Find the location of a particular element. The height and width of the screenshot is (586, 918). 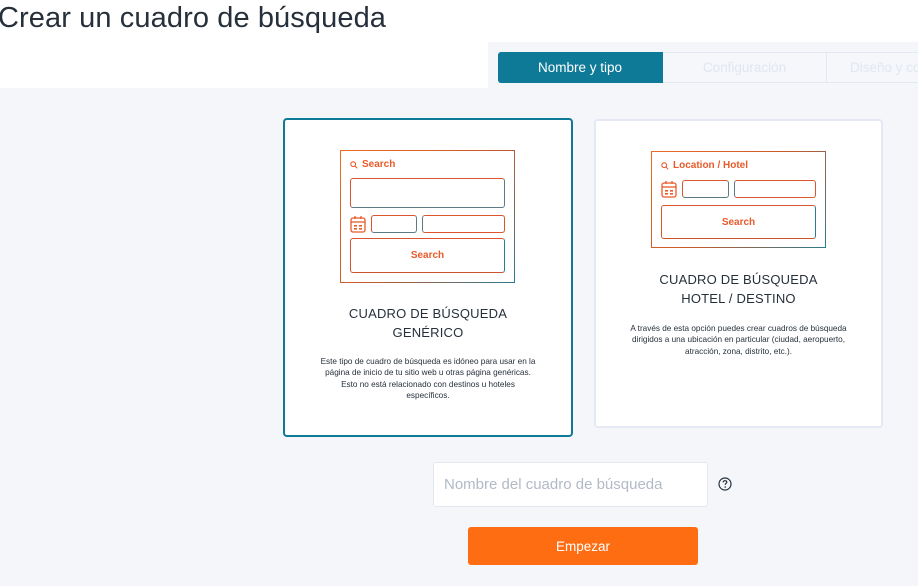

wizard-steps: Nombre y tipo Configuración Diseño y co is located at coordinates (708, 67).